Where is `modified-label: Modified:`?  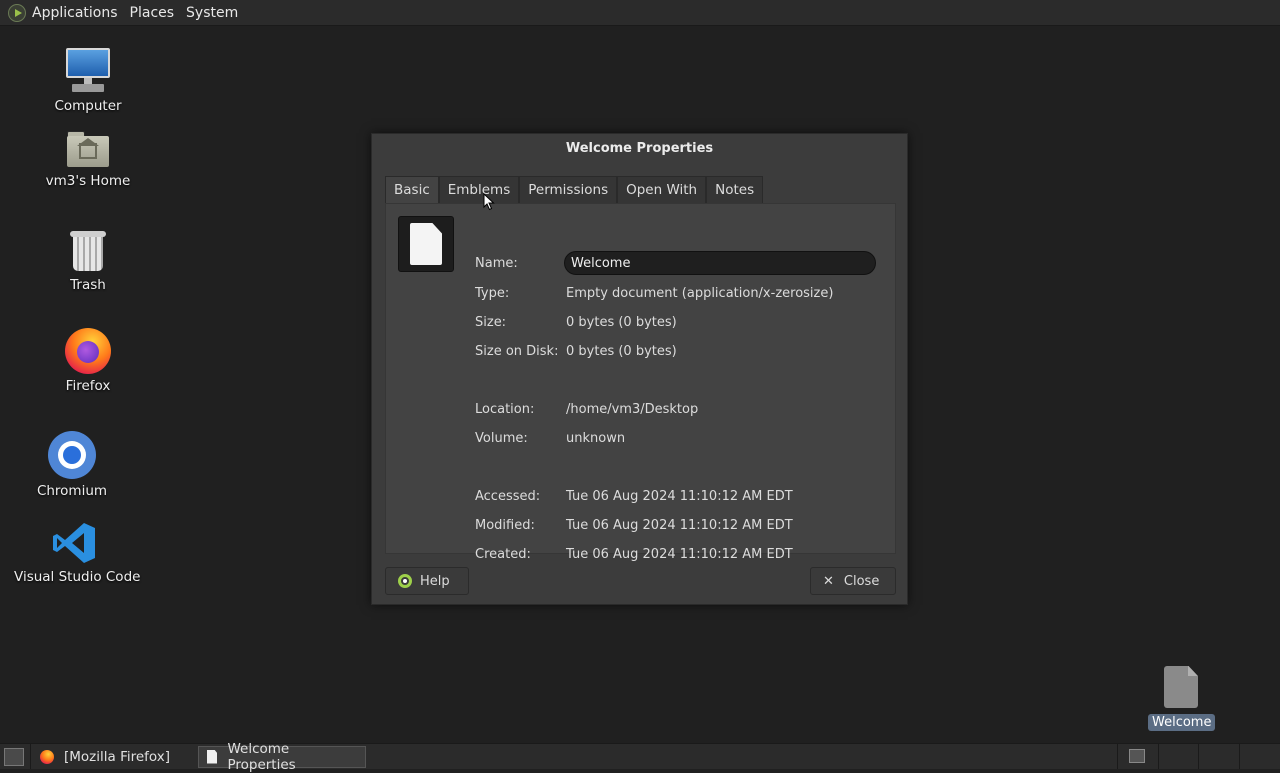 modified-label: Modified: is located at coordinates (505, 525).